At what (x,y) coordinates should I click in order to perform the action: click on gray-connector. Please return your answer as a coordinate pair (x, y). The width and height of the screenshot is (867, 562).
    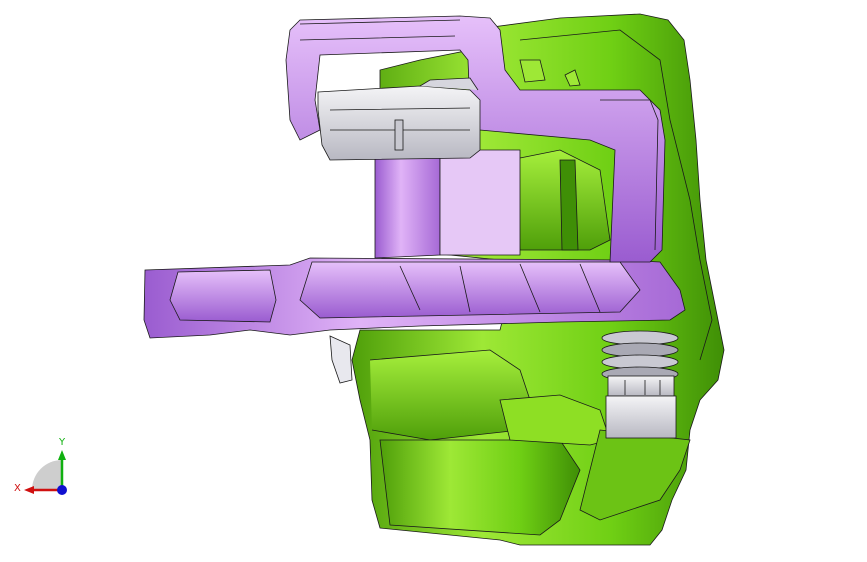
    Looking at the image, I should click on (399, 119).